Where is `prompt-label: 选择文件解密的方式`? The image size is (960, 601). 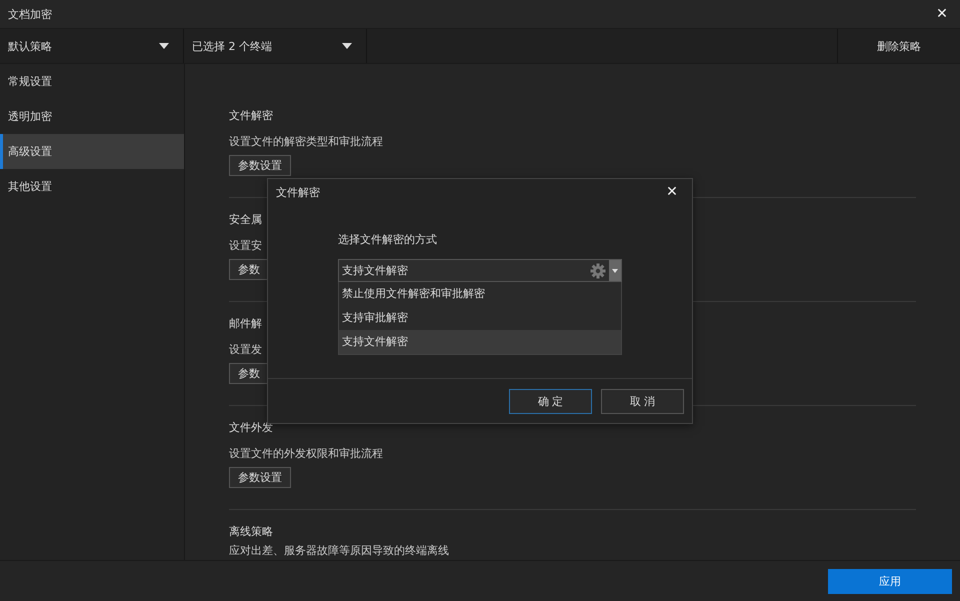
prompt-label: 选择文件解密的方式 is located at coordinates (388, 240).